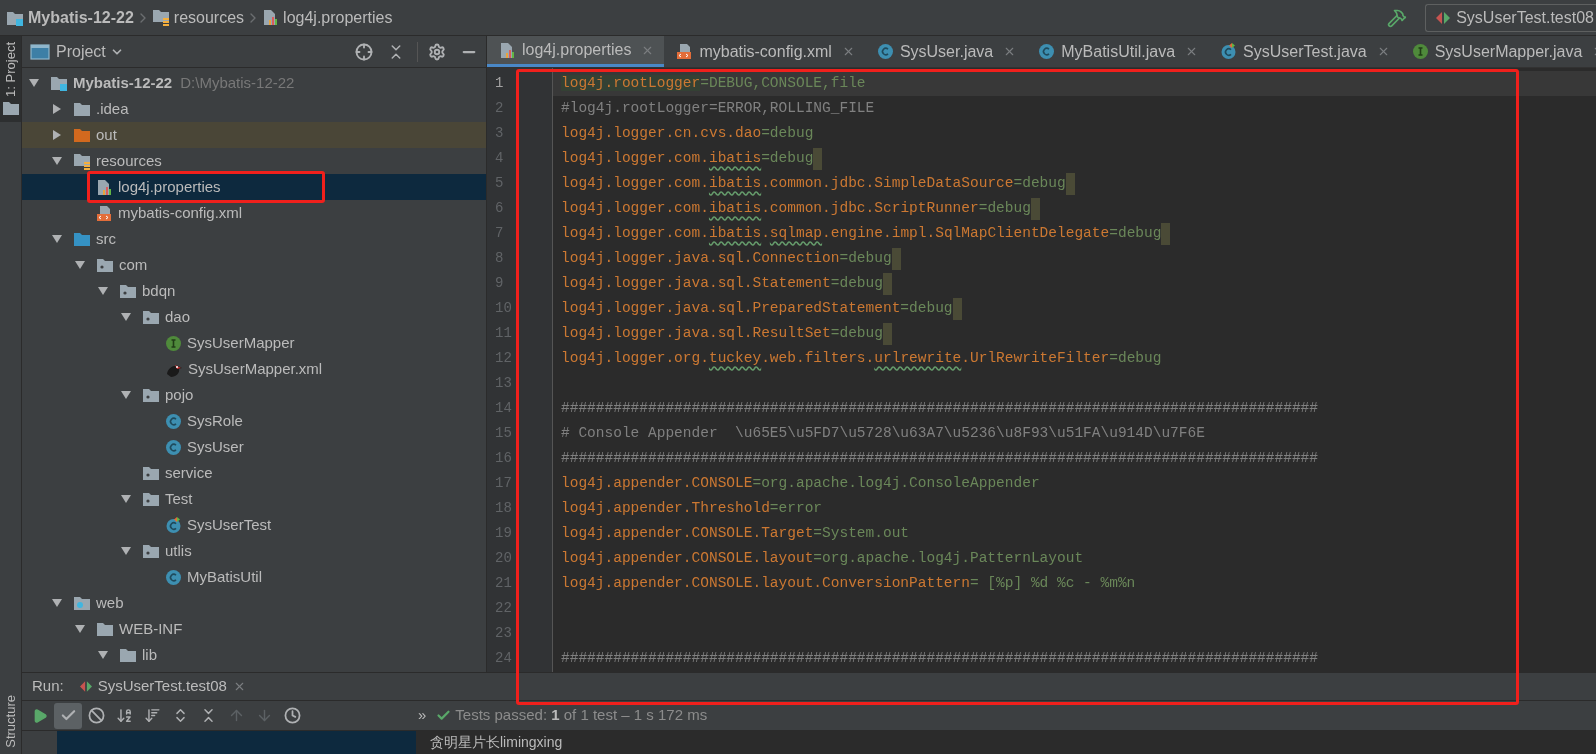 Image resolution: width=1596 pixels, height=754 pixels. I want to click on run-label: Run:, so click(48, 686).